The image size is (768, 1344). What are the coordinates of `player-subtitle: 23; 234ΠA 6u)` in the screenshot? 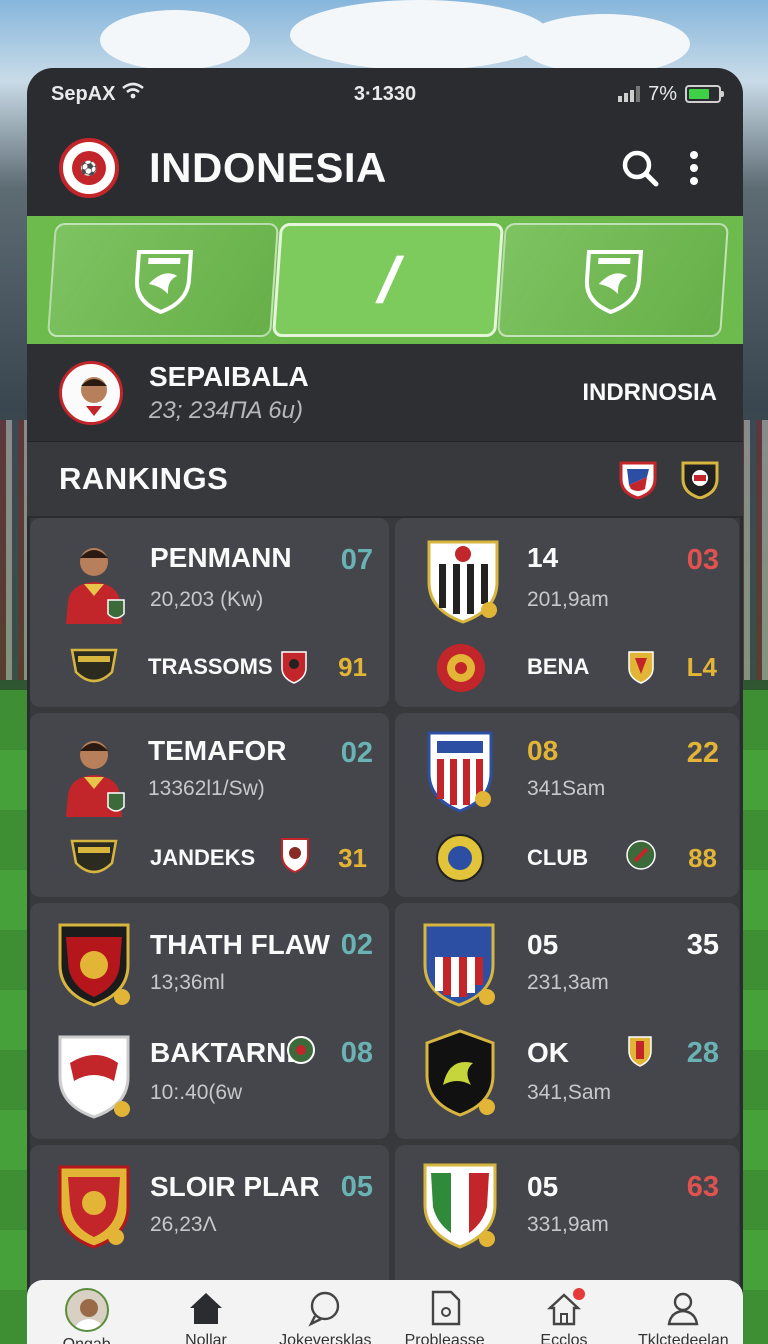 It's located at (226, 410).